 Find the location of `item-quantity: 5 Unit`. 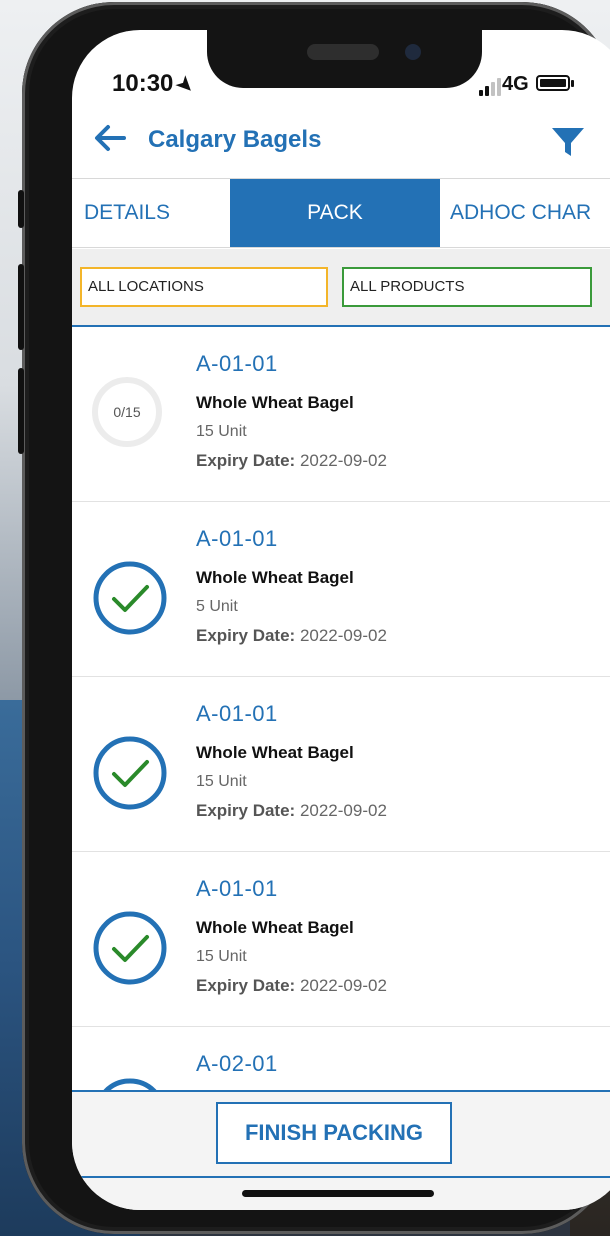

item-quantity: 5 Unit is located at coordinates (217, 606).